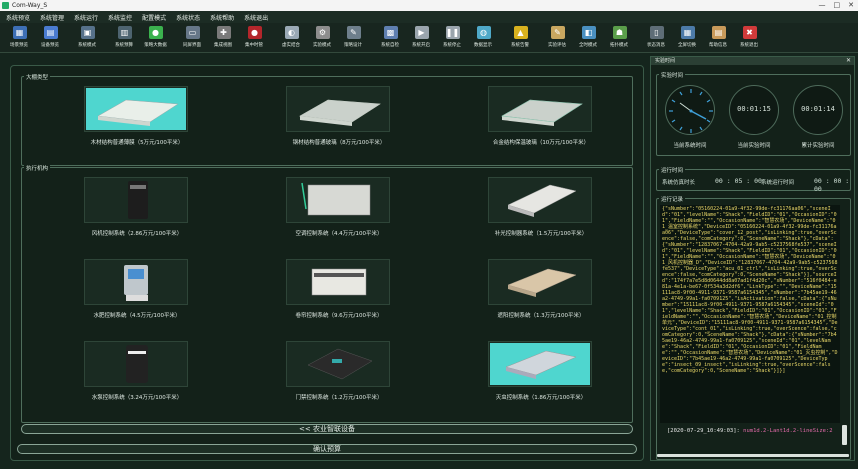 The width and height of the screenshot is (858, 469). What do you see at coordinates (588, 32) in the screenshot?
I see `fulltime-icon: ◧` at bounding box center [588, 32].